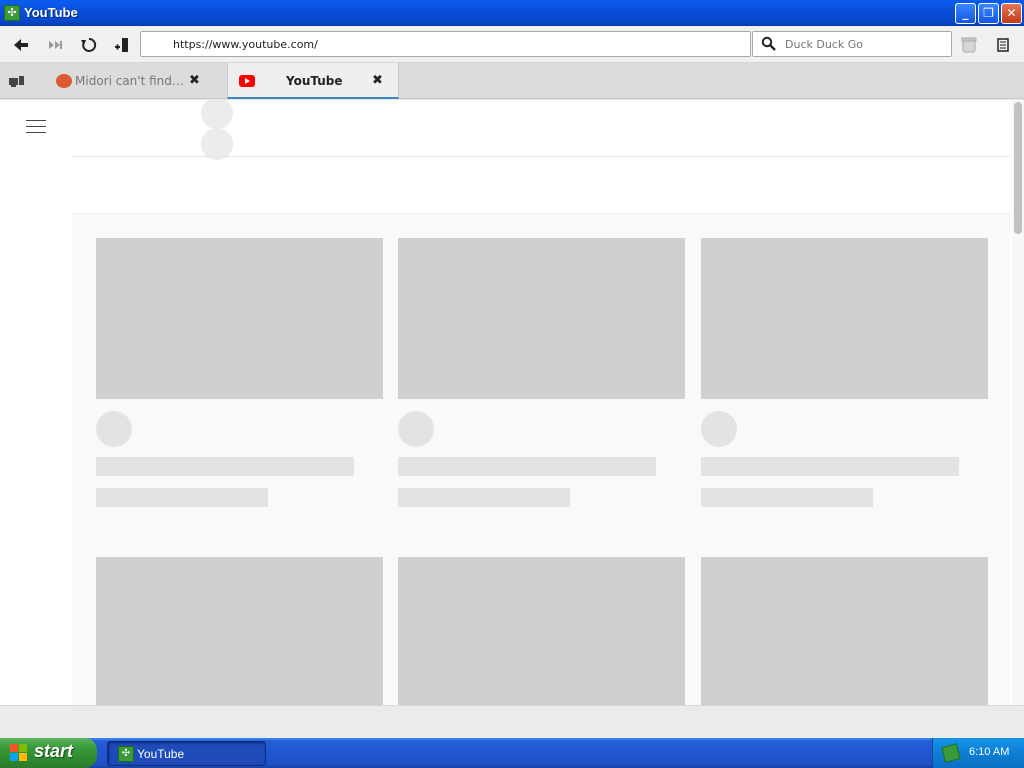 This screenshot has height=768, width=1024. Describe the element at coordinates (51, 12) in the screenshot. I see `window-title: YouTube` at that location.